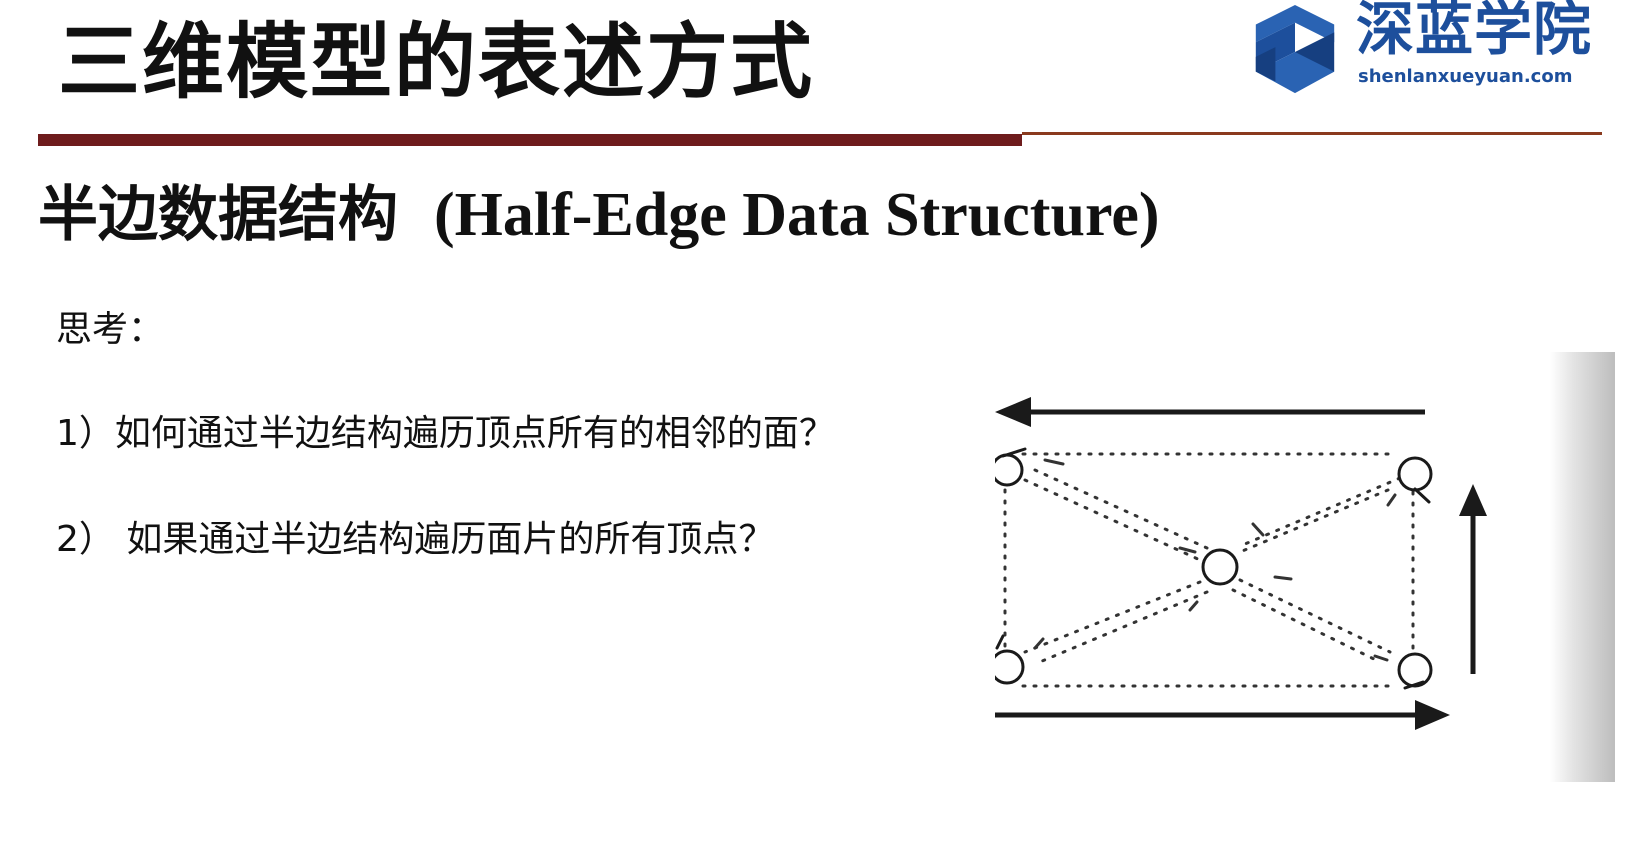 The width and height of the screenshot is (1650, 862). What do you see at coordinates (1112, 617) in the screenshot?
I see `dotted-diagonal-center-bl` at bounding box center [1112, 617].